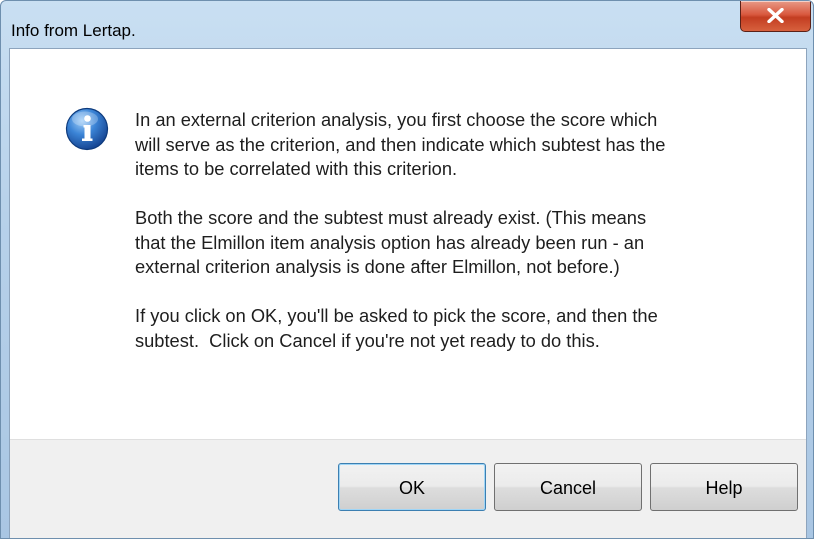 The image size is (814, 539). What do you see at coordinates (724, 487) in the screenshot?
I see `help-button: Help` at bounding box center [724, 487].